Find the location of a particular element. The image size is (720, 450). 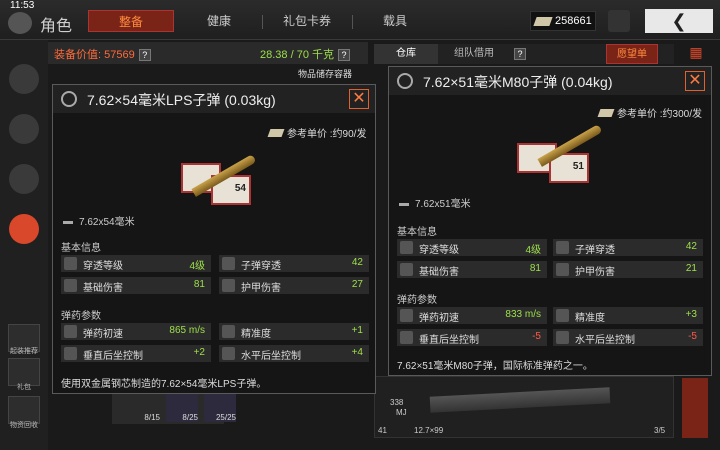

stat-armor-damage: 护甲伤害 27 is located at coordinates (294, 285).